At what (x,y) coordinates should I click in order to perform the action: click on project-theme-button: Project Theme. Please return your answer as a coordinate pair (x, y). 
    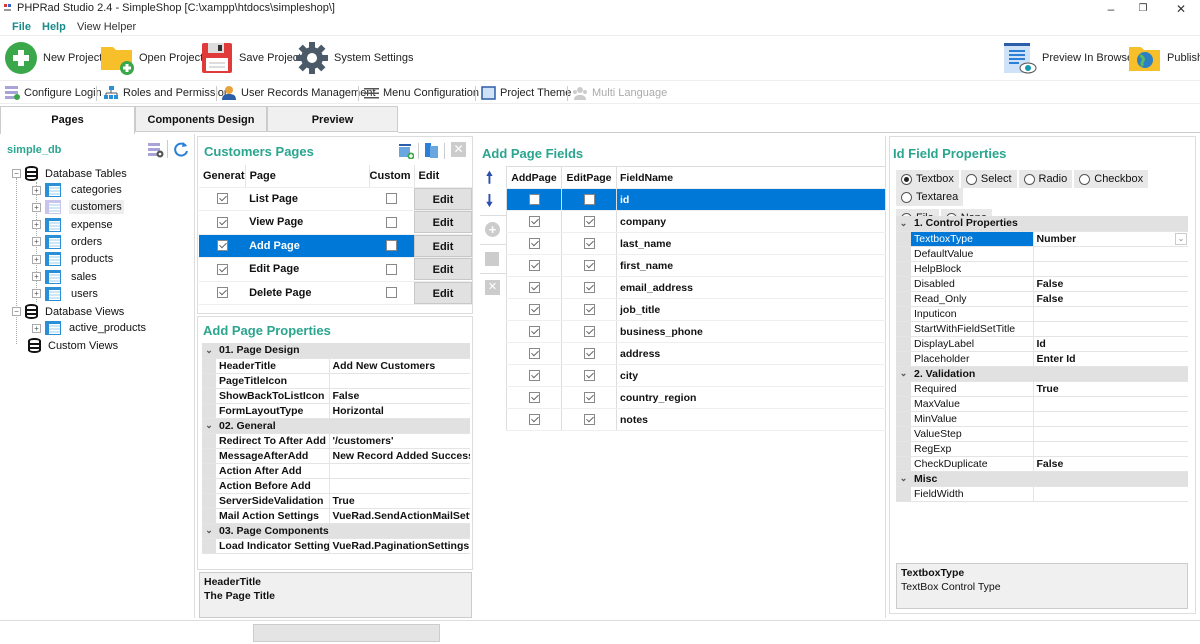
    Looking at the image, I should click on (526, 93).